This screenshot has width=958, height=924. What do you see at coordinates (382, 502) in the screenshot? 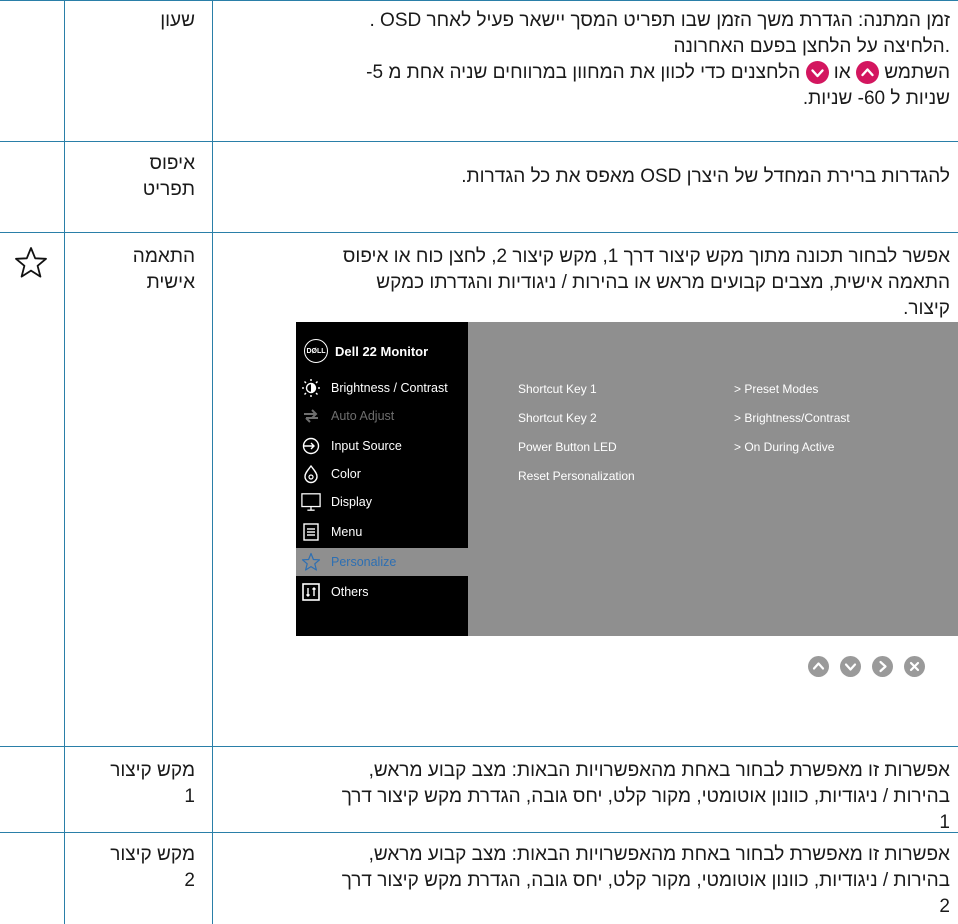
I see `osd-menu-display: Display` at bounding box center [382, 502].